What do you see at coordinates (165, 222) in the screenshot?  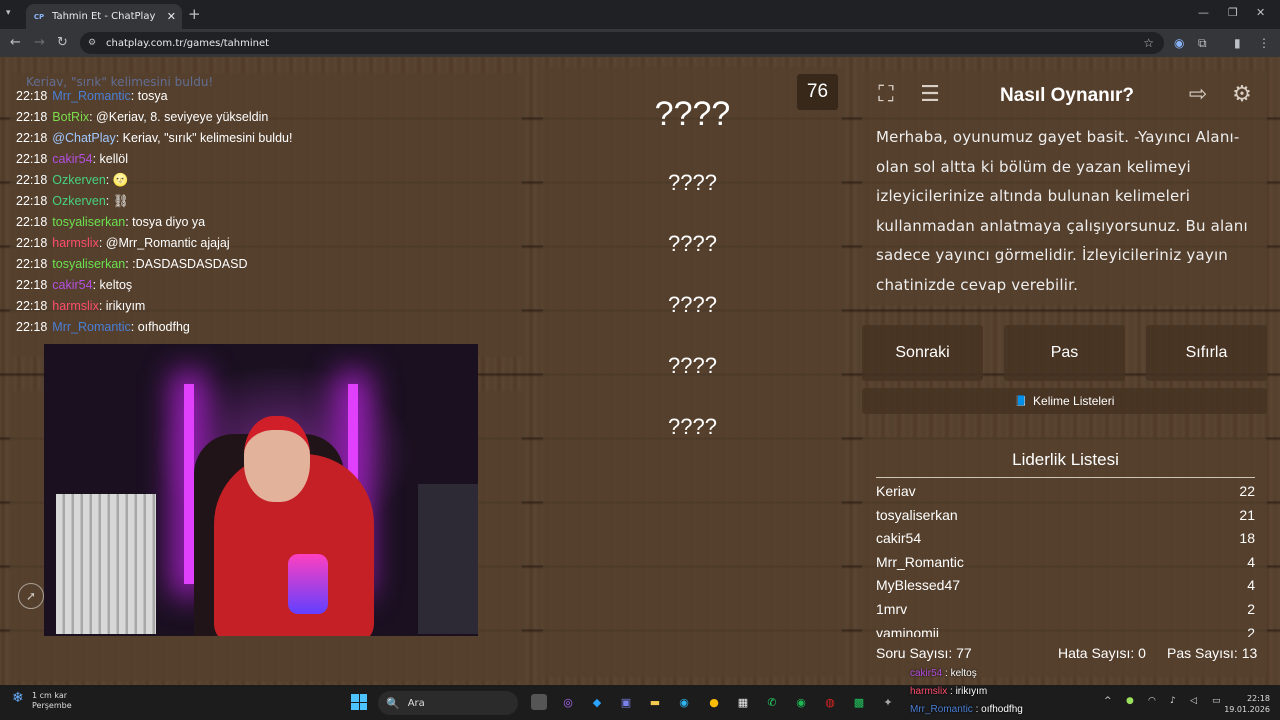 I see `chat-message: : tosya diyo ya` at bounding box center [165, 222].